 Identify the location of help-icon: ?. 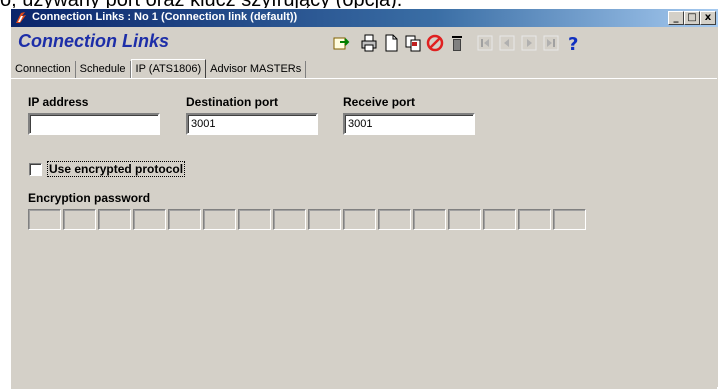
(573, 43).